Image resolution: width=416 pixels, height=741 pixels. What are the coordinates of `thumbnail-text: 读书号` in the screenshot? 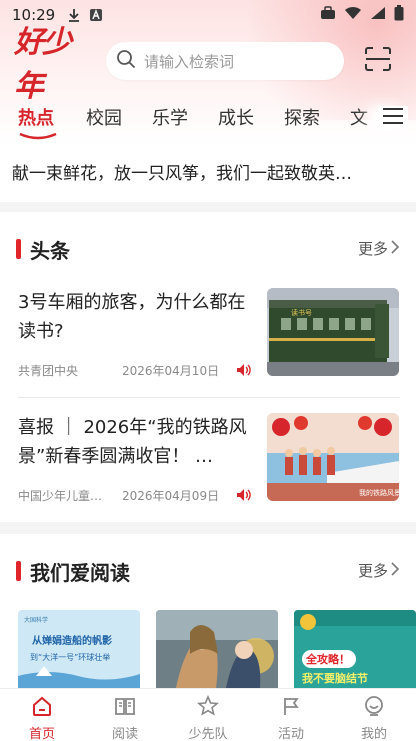 It's located at (301, 312).